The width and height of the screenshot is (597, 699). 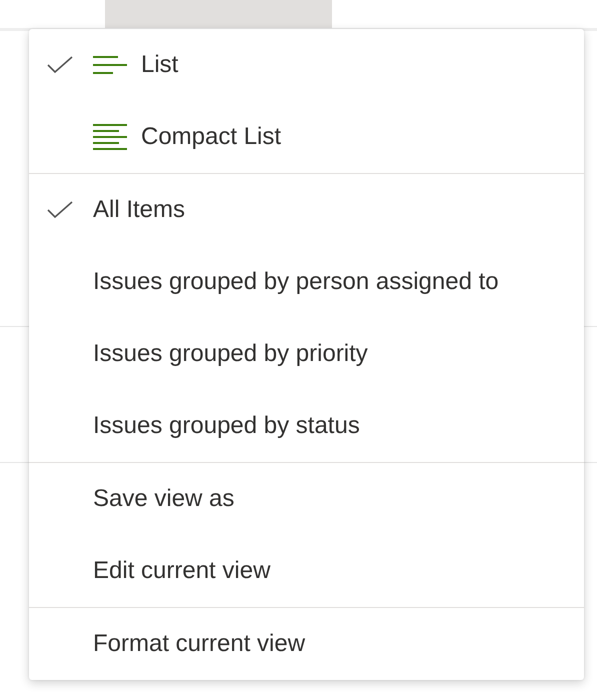 What do you see at coordinates (306, 644) in the screenshot?
I see `menu-item: Format current view` at bounding box center [306, 644].